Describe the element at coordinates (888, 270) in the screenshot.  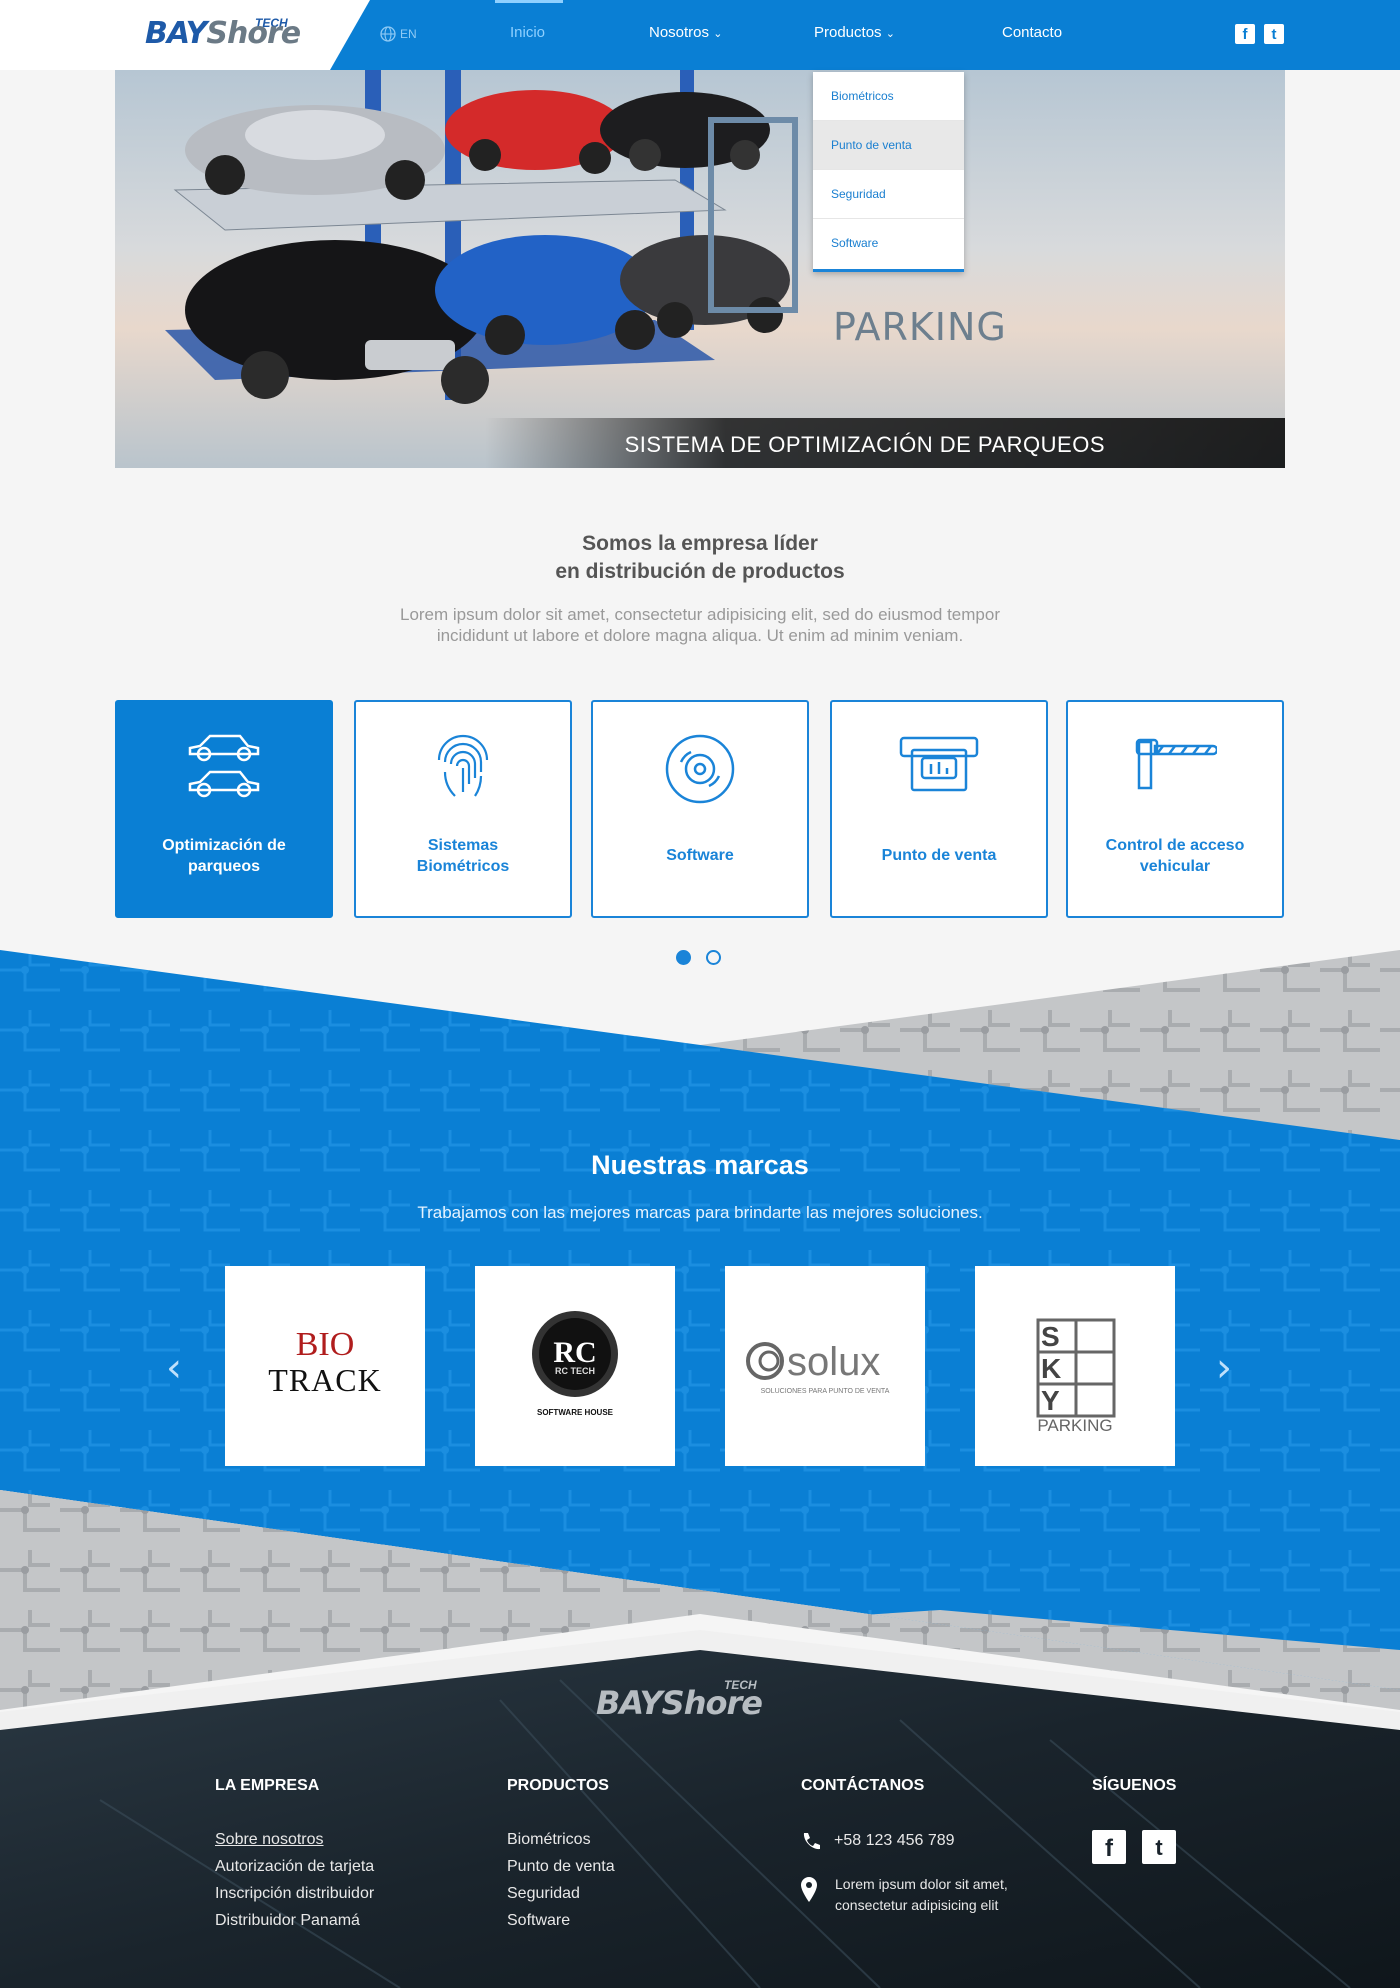
I see `dropdown-bottom-border` at that location.